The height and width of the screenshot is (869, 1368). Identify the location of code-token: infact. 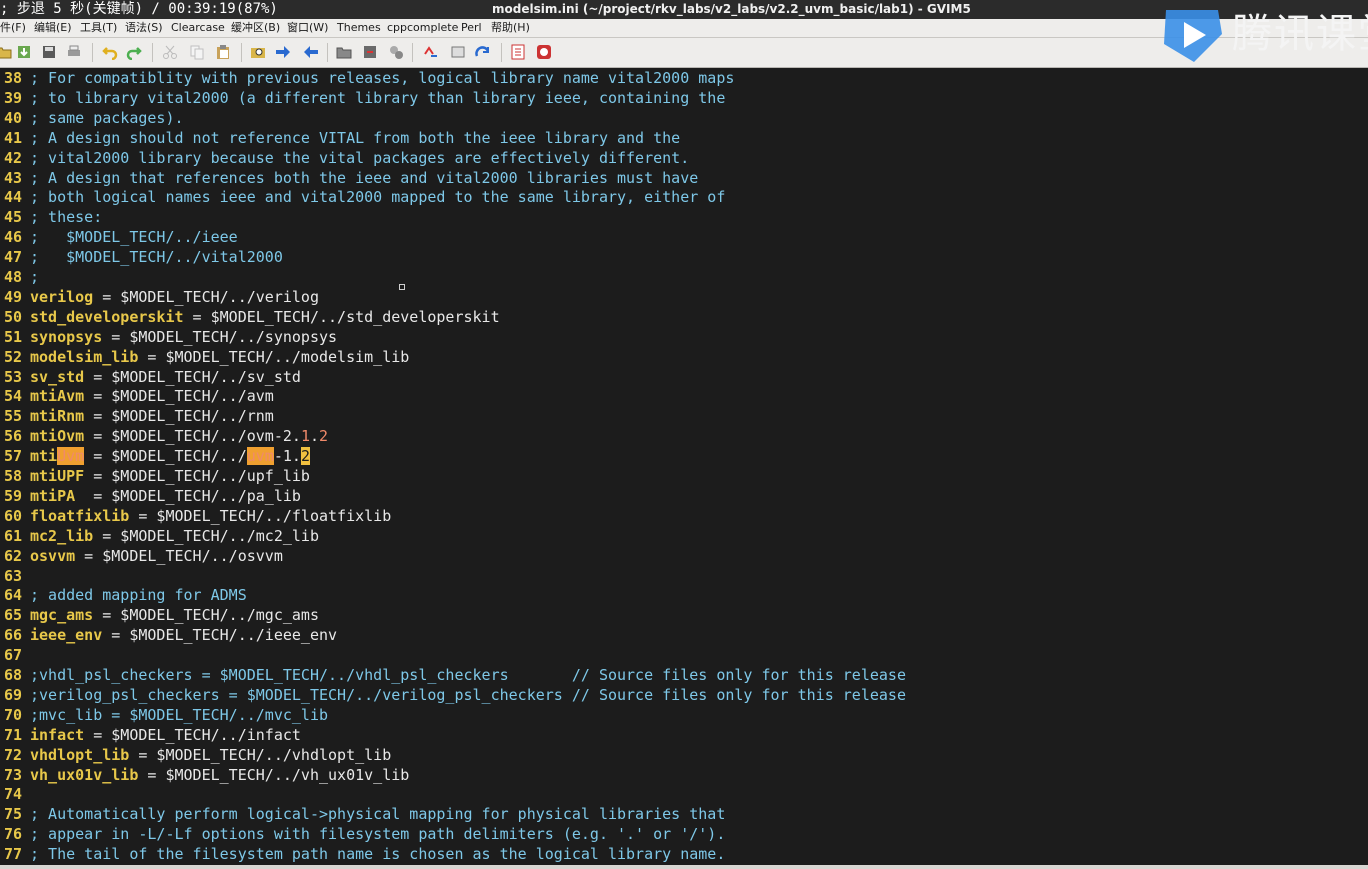
(57, 734).